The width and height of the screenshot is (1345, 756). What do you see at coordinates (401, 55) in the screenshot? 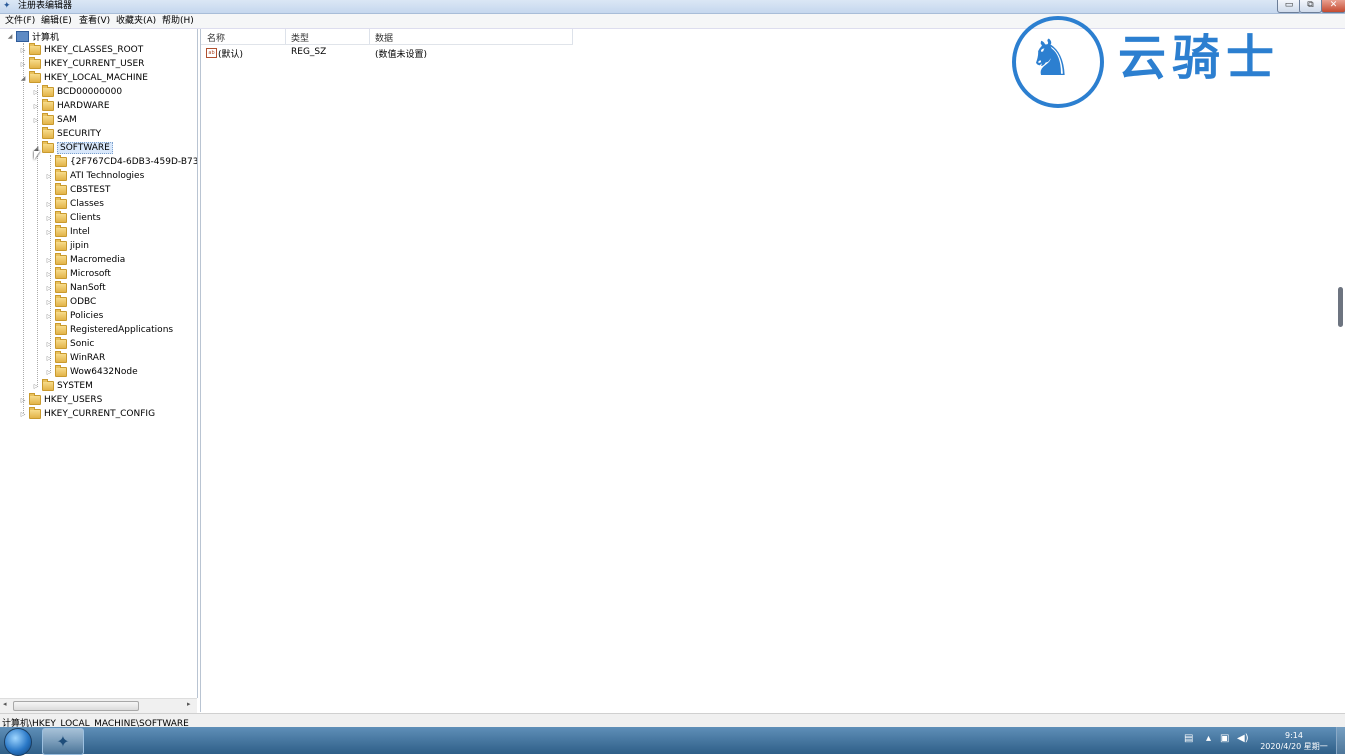
I see `value-data: (数值未设置)` at bounding box center [401, 55].